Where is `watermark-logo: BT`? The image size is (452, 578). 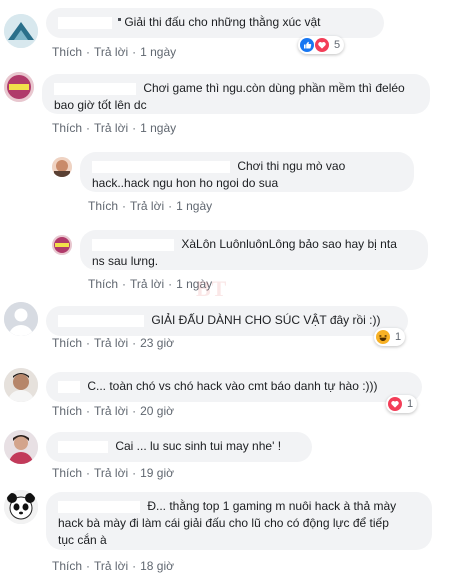 watermark-logo: BT is located at coordinates (212, 288).